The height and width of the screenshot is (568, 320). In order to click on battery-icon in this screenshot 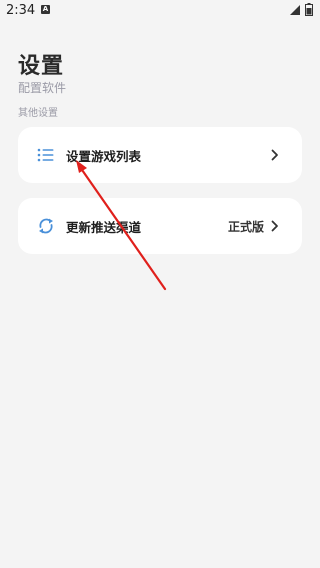, I will do `click(309, 9)`.